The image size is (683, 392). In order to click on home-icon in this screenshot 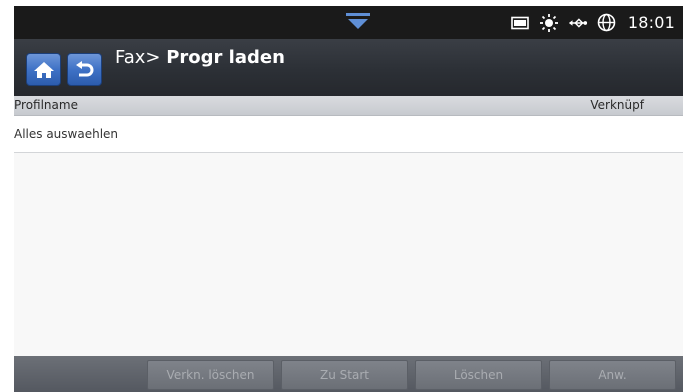, I will do `click(43, 69)`.